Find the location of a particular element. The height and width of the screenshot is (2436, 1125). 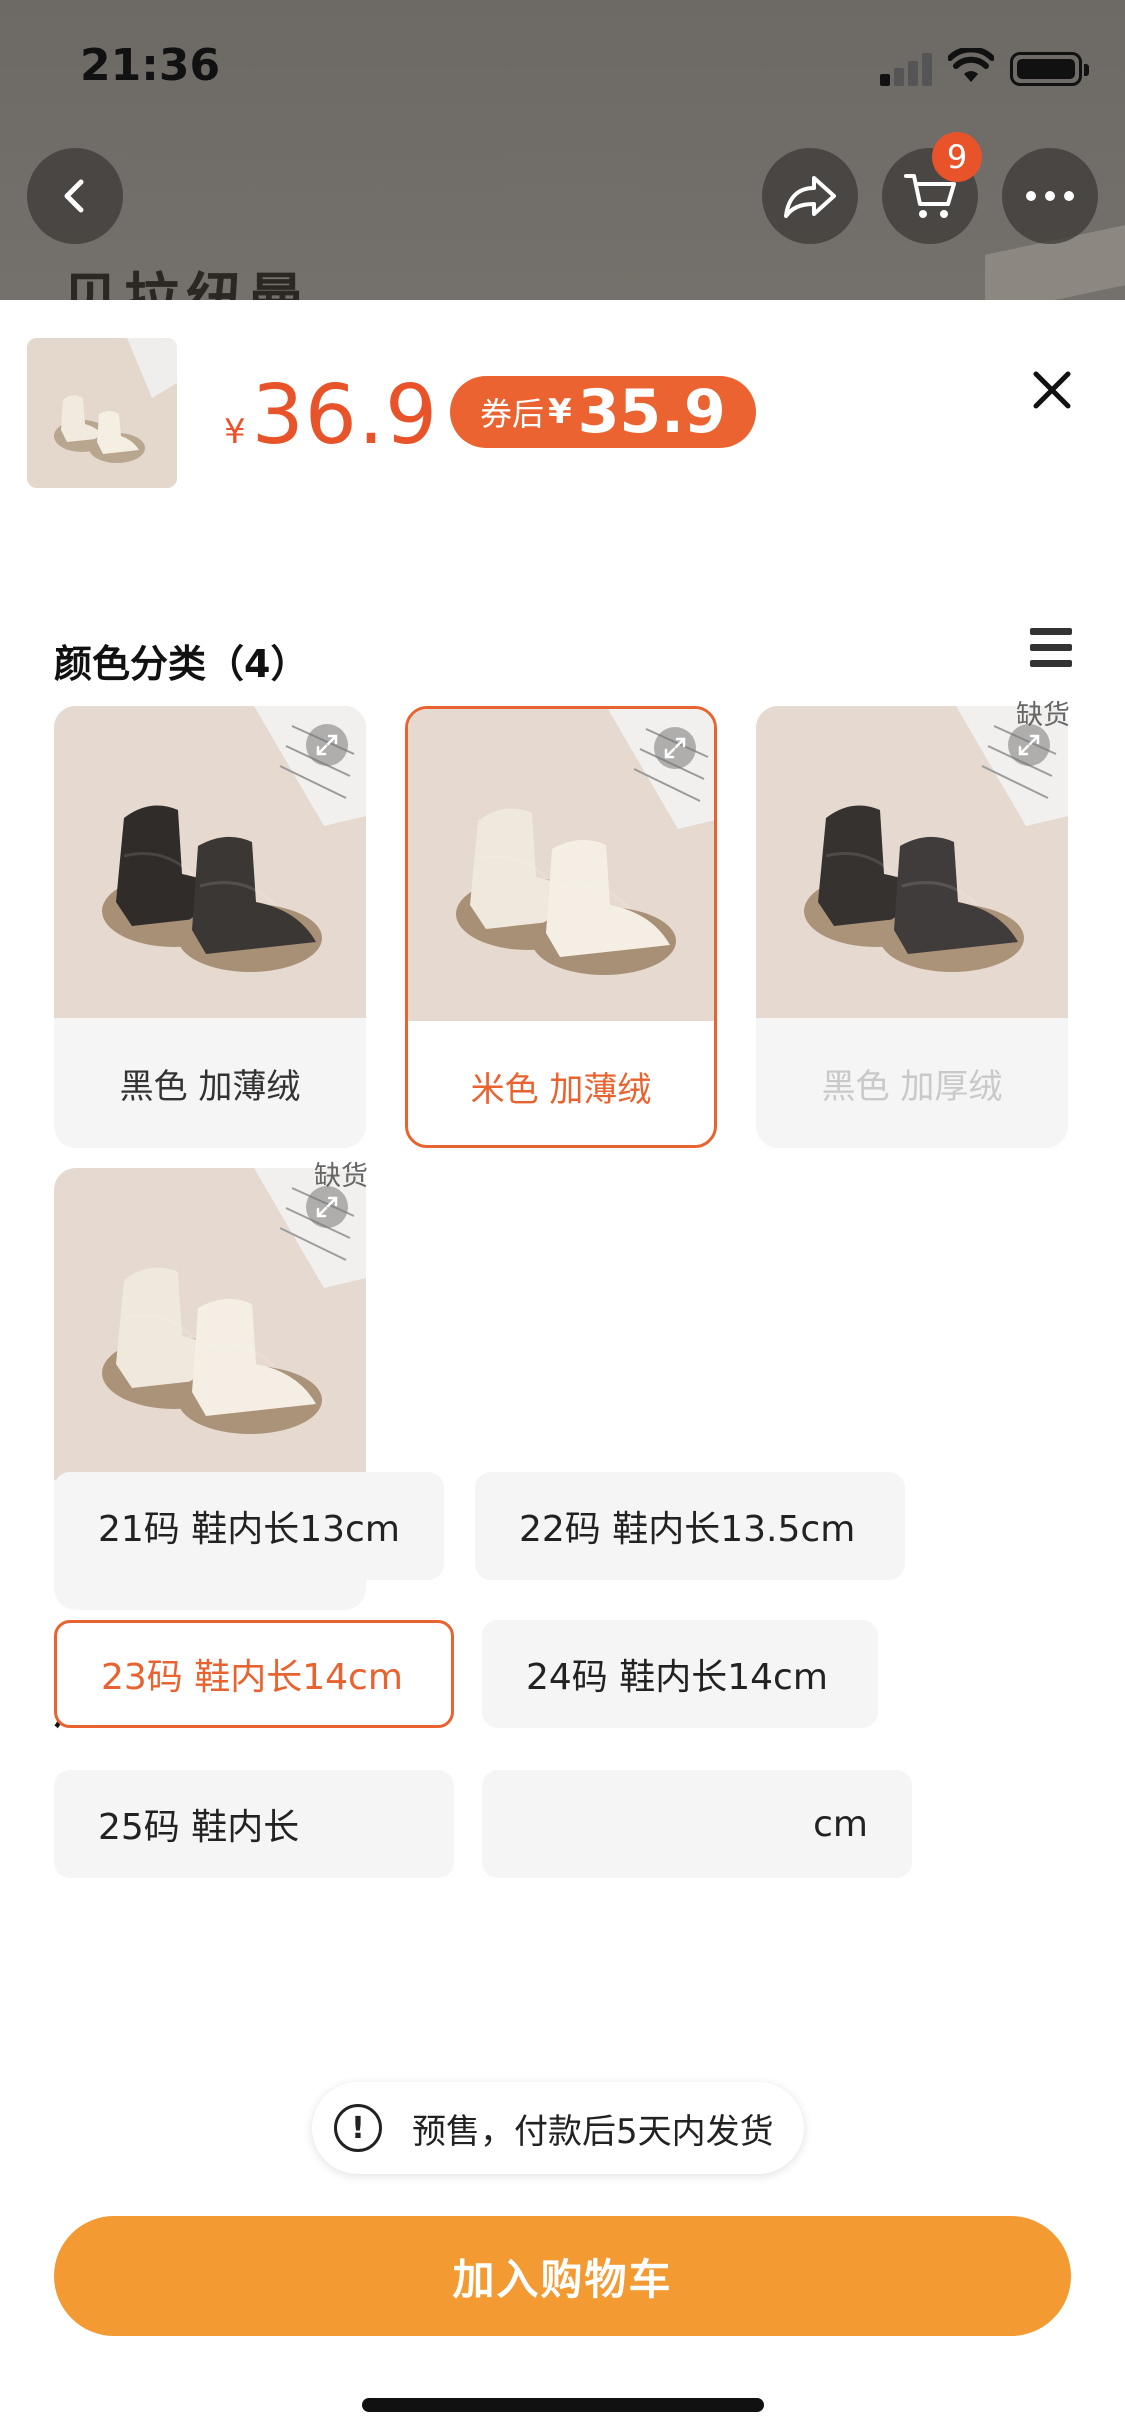

shoe-thumbnail-image is located at coordinates (102, 413).